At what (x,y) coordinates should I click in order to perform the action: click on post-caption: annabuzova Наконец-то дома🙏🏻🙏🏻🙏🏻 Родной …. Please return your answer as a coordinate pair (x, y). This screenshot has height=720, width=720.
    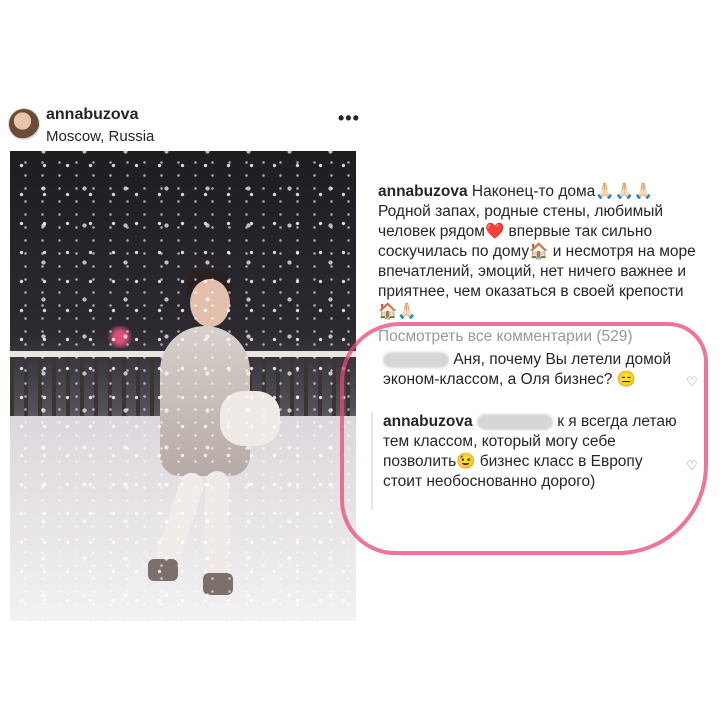
    Looking at the image, I should click on (539, 252).